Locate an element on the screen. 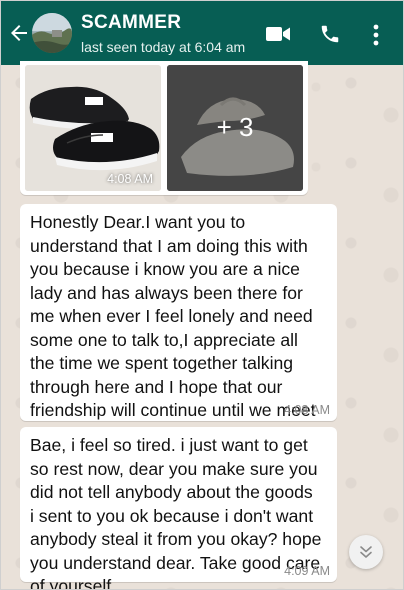 The width and height of the screenshot is (404, 590). video-call-icon is located at coordinates (278, 34).